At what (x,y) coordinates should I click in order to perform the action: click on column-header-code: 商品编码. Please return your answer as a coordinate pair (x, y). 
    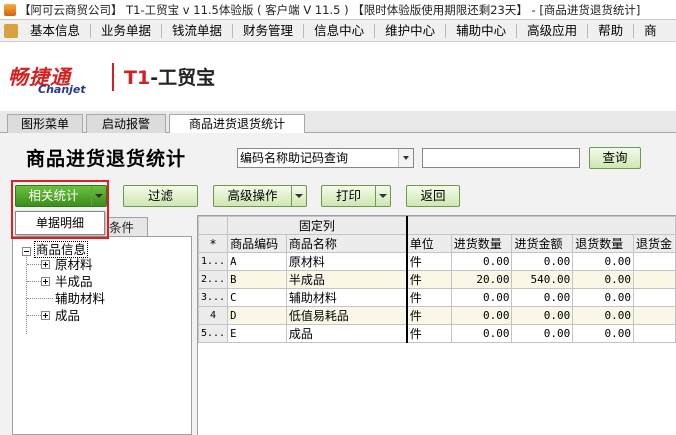
    Looking at the image, I should click on (257, 243).